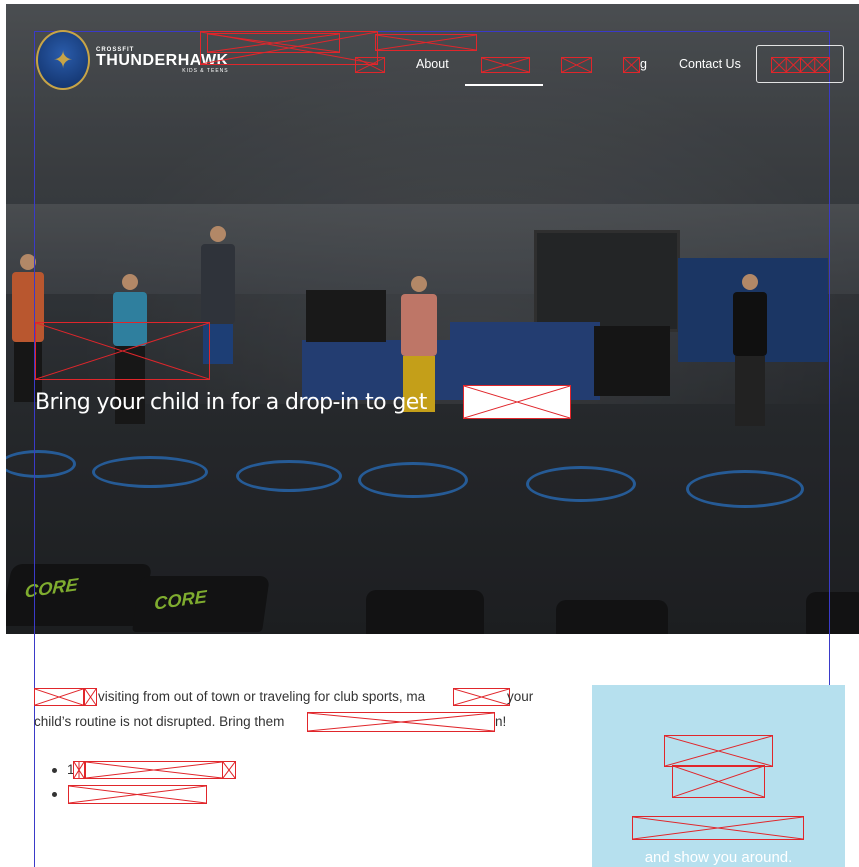  Describe the element at coordinates (401, 722) in the screenshot. I see `inline-link-placeholder` at that location.